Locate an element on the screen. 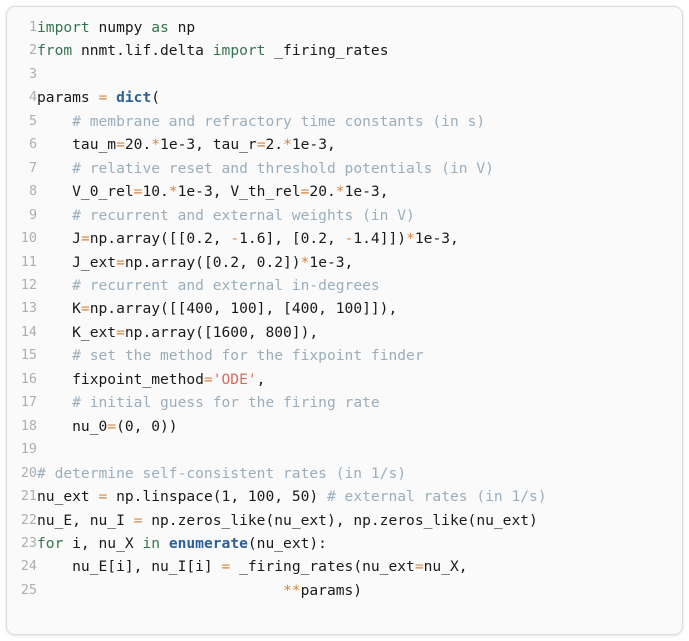  token-c: # initial guess for the firing rate is located at coordinates (226, 403).